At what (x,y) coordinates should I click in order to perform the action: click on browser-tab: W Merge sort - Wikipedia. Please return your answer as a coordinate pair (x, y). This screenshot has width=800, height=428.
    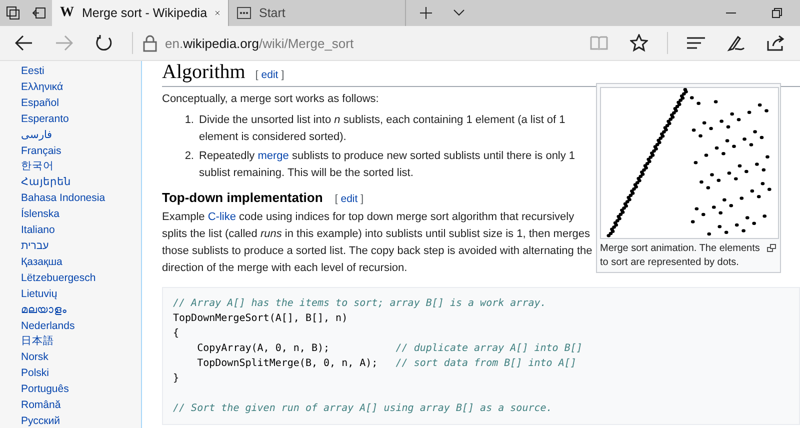
    Looking at the image, I should click on (140, 13).